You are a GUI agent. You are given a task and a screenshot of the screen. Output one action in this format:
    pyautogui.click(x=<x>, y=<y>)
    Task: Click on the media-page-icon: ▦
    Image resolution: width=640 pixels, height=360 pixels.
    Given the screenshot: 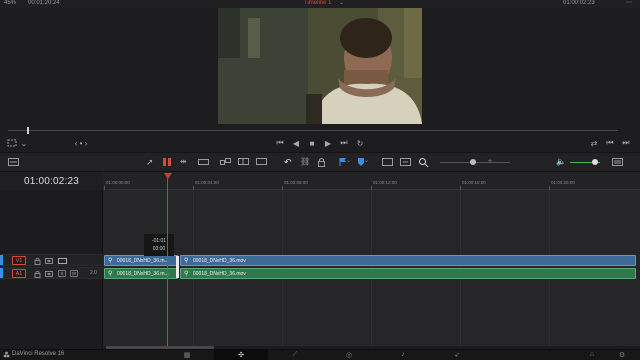 What is the action you would take?
    pyautogui.click(x=187, y=354)
    